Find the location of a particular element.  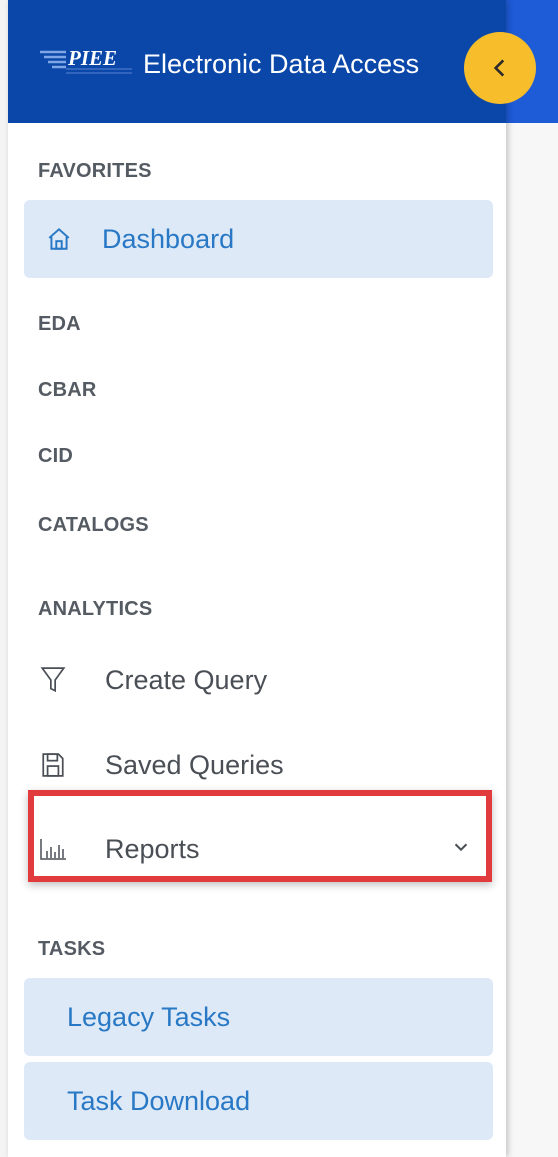

sidebar-item-label: Dashboard is located at coordinates (168, 238).